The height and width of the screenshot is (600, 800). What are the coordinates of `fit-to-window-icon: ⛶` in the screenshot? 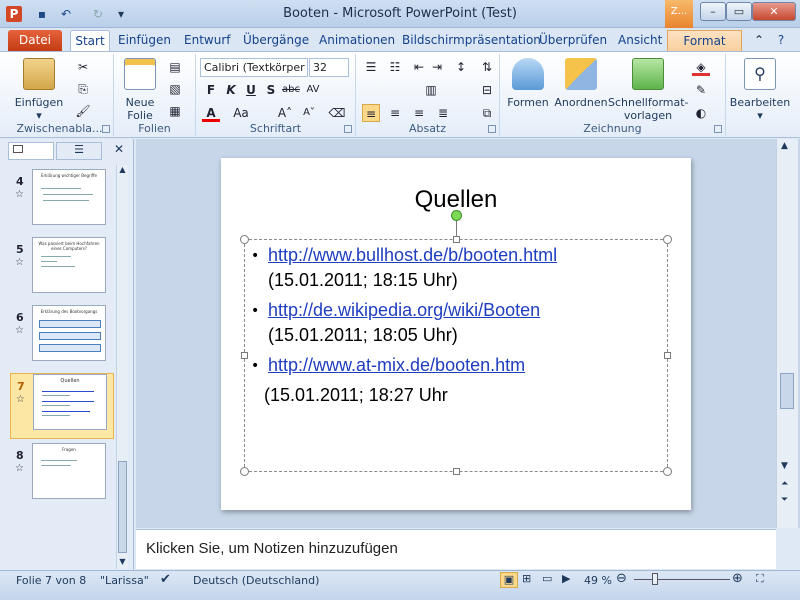 It's located at (760, 579).